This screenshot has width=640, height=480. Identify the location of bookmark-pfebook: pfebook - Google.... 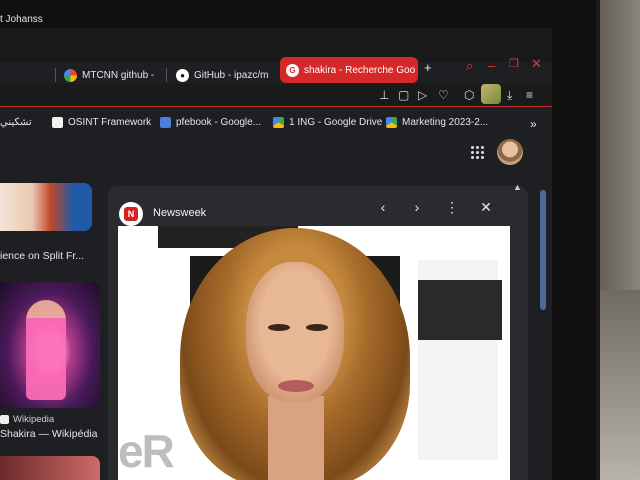
(210, 122).